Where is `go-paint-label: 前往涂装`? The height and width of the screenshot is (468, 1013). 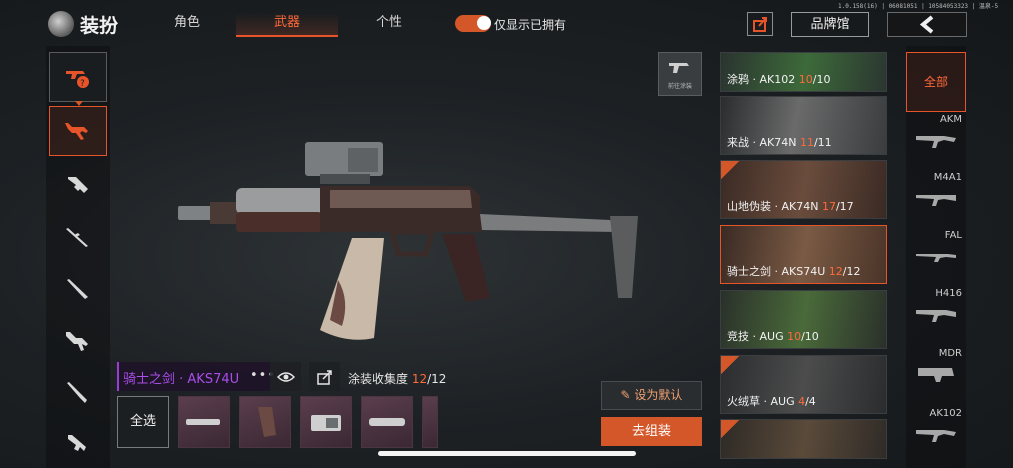 go-paint-label: 前往涂装 is located at coordinates (679, 86).